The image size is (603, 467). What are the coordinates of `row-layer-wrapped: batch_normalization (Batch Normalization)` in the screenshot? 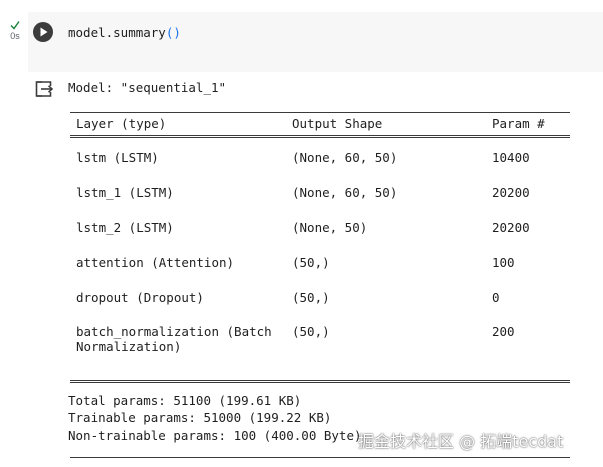 It's located at (183, 339).